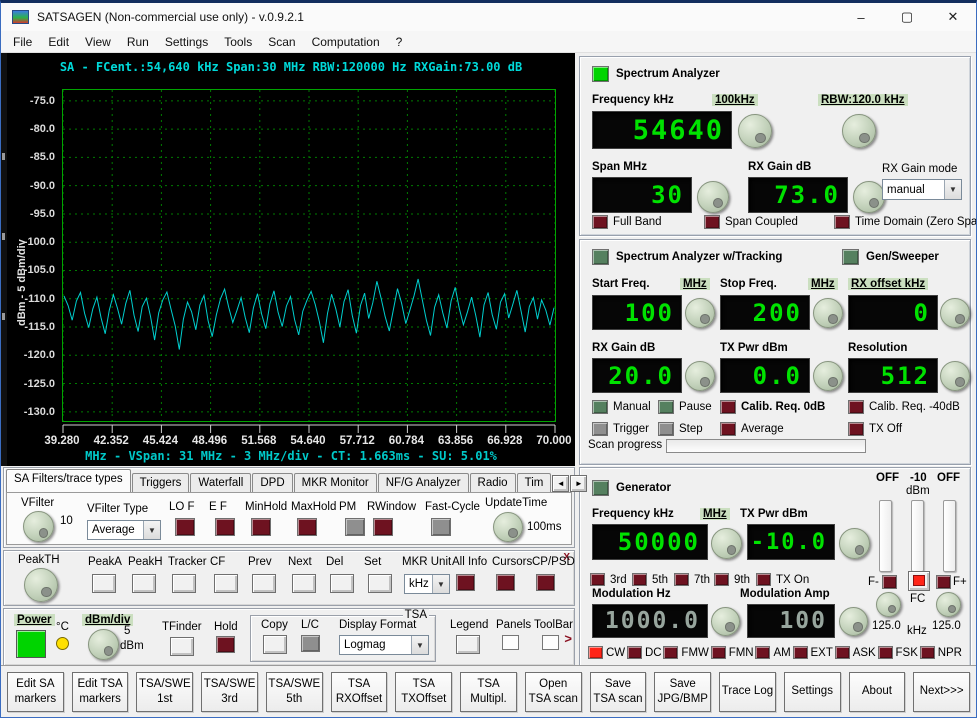  What do you see at coordinates (671, 652) in the screenshot?
I see `mode-fmw-led` at bounding box center [671, 652].